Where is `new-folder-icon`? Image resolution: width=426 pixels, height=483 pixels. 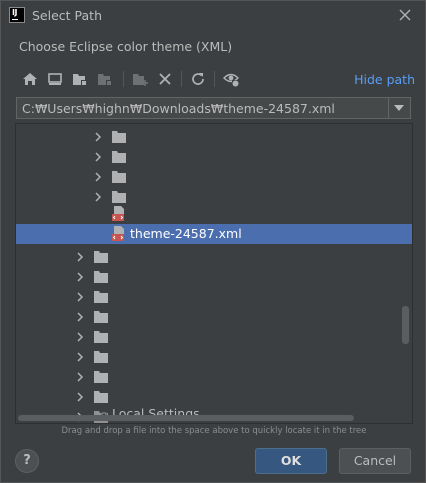 new-folder-icon is located at coordinates (140, 79).